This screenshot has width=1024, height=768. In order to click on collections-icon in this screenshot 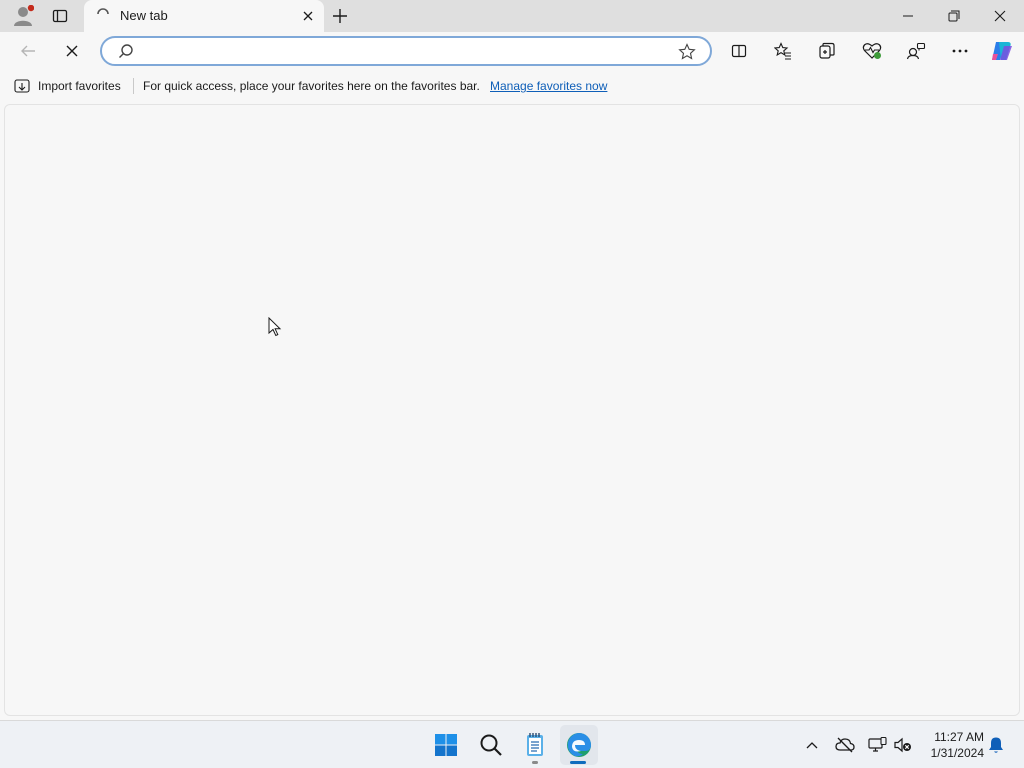, I will do `click(827, 51)`.